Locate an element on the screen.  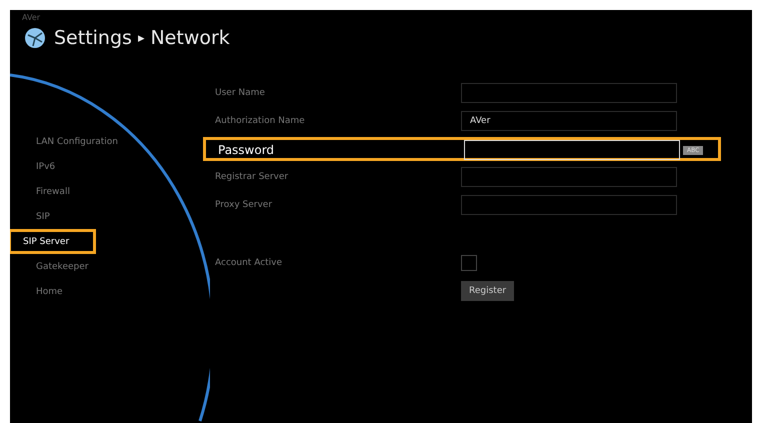
field-label: Account Active is located at coordinates (249, 263).